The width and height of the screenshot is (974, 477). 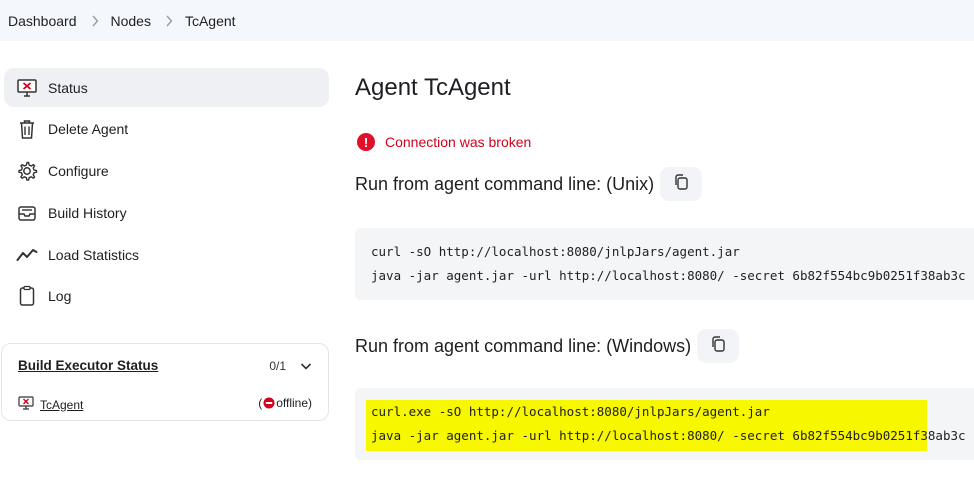 I want to click on breadcrumb: Dashboard Nodes TcAgent, so click(x=487, y=20).